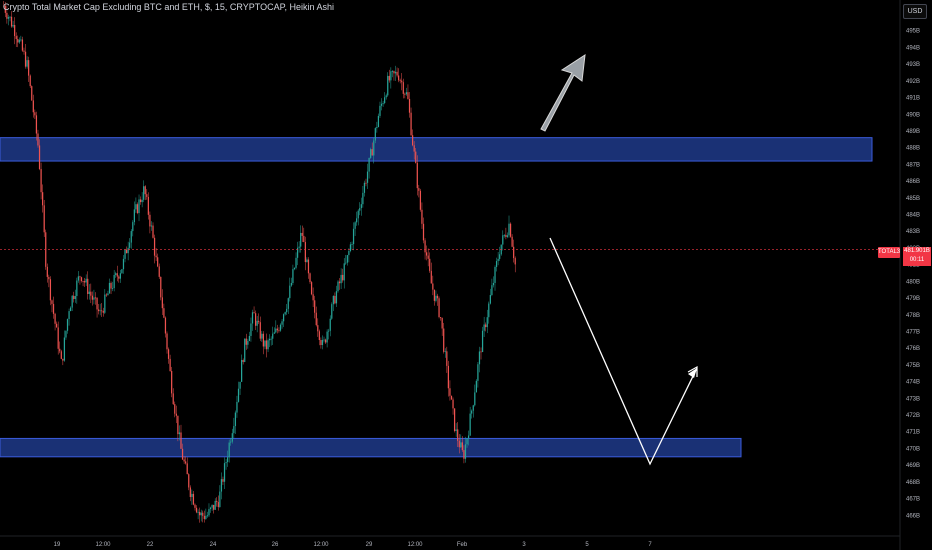 This screenshot has height=550, width=932. What do you see at coordinates (462, 545) in the screenshot?
I see `x-tick-label: Feb` at bounding box center [462, 545].